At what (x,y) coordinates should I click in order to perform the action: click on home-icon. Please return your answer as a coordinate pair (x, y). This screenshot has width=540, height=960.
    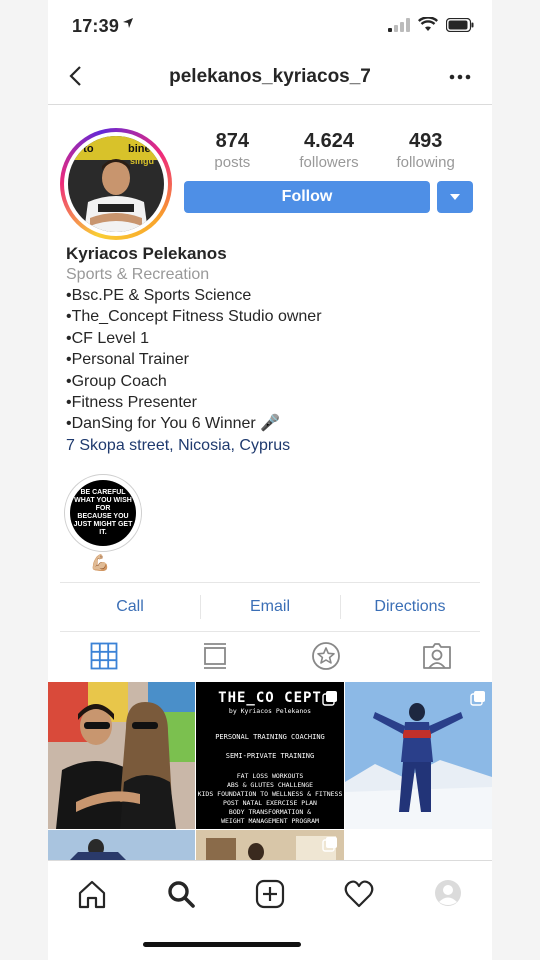
    Looking at the image, I should click on (92, 894).